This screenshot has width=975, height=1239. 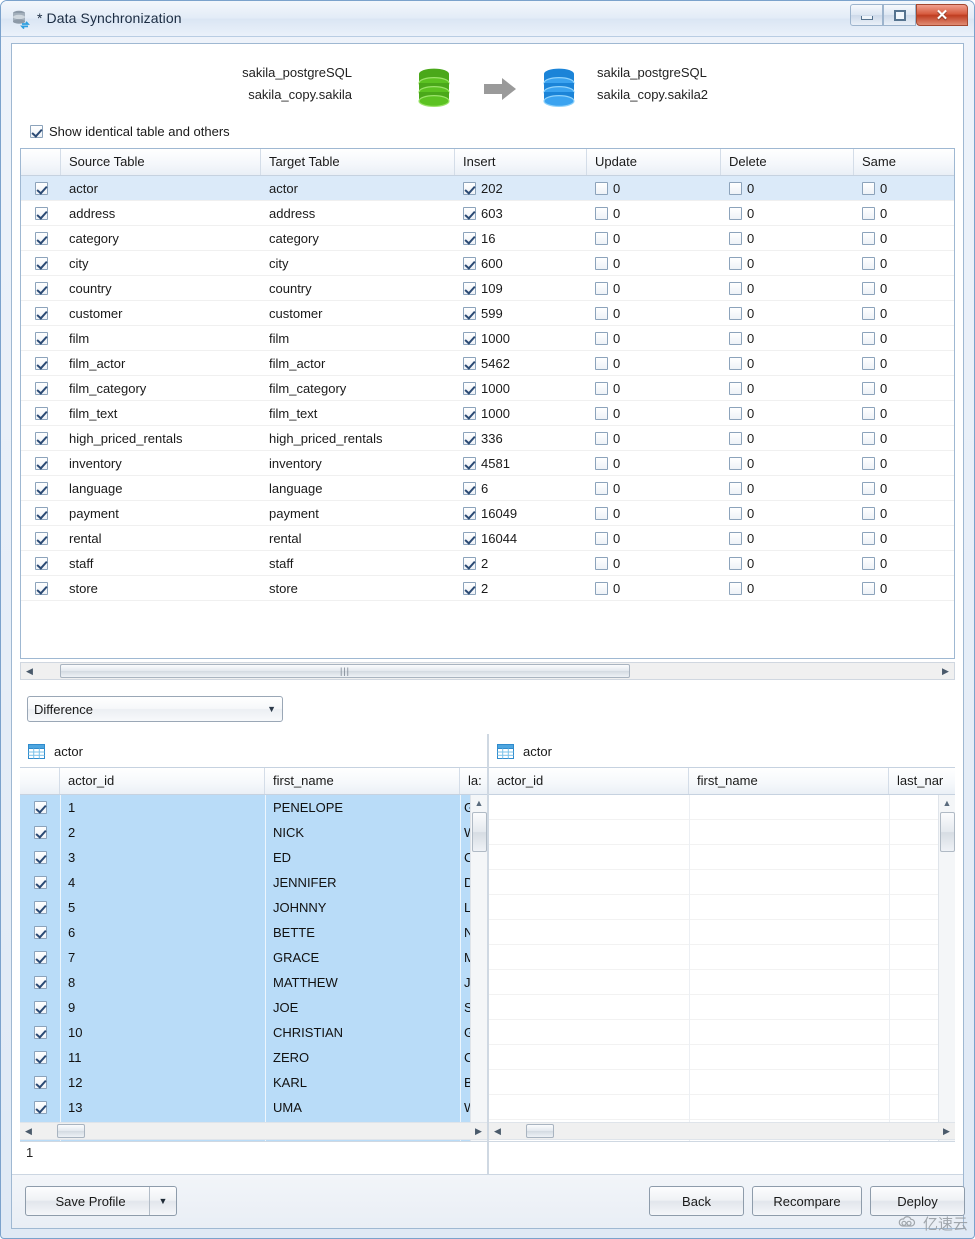 What do you see at coordinates (41, 162) in the screenshot?
I see `header-checkbox-column` at bounding box center [41, 162].